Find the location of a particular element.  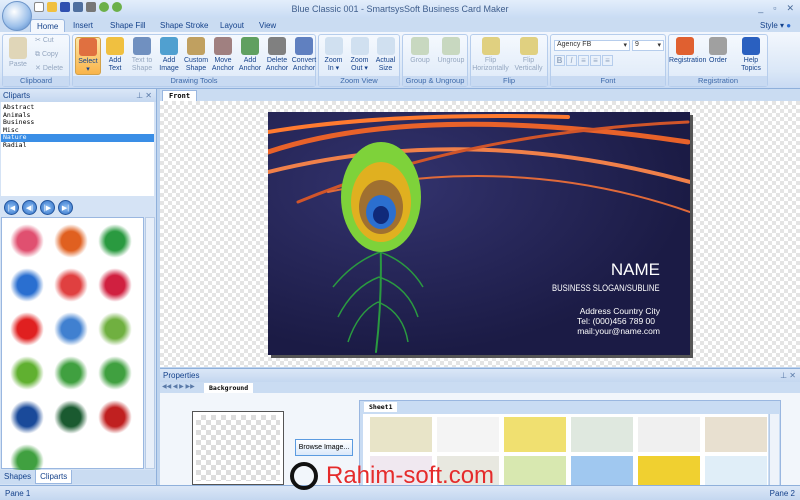

bold-button: B is located at coordinates (559, 60).